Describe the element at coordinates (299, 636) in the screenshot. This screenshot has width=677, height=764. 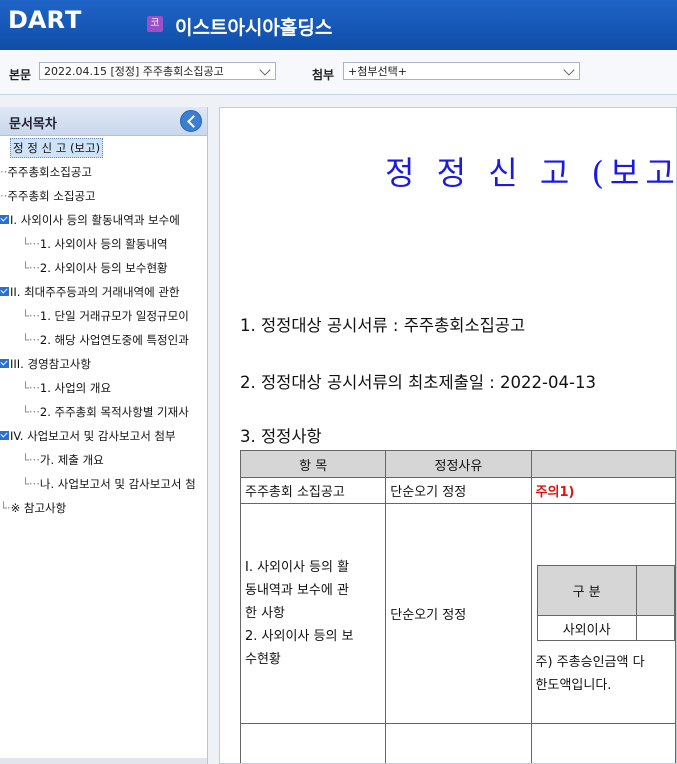
I see `cell-line: 2. 사외이사 등의 보` at that location.